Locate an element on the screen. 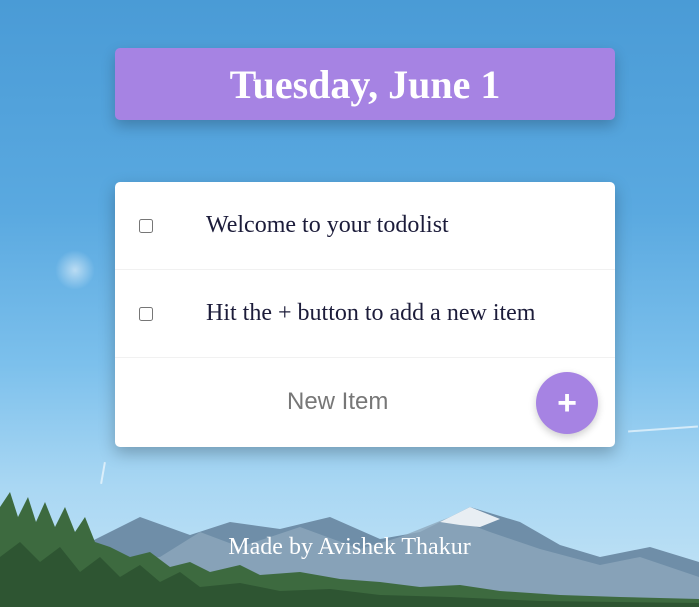 The width and height of the screenshot is (699, 607). todo-item-text: Welcome to your todolist is located at coordinates (327, 225).